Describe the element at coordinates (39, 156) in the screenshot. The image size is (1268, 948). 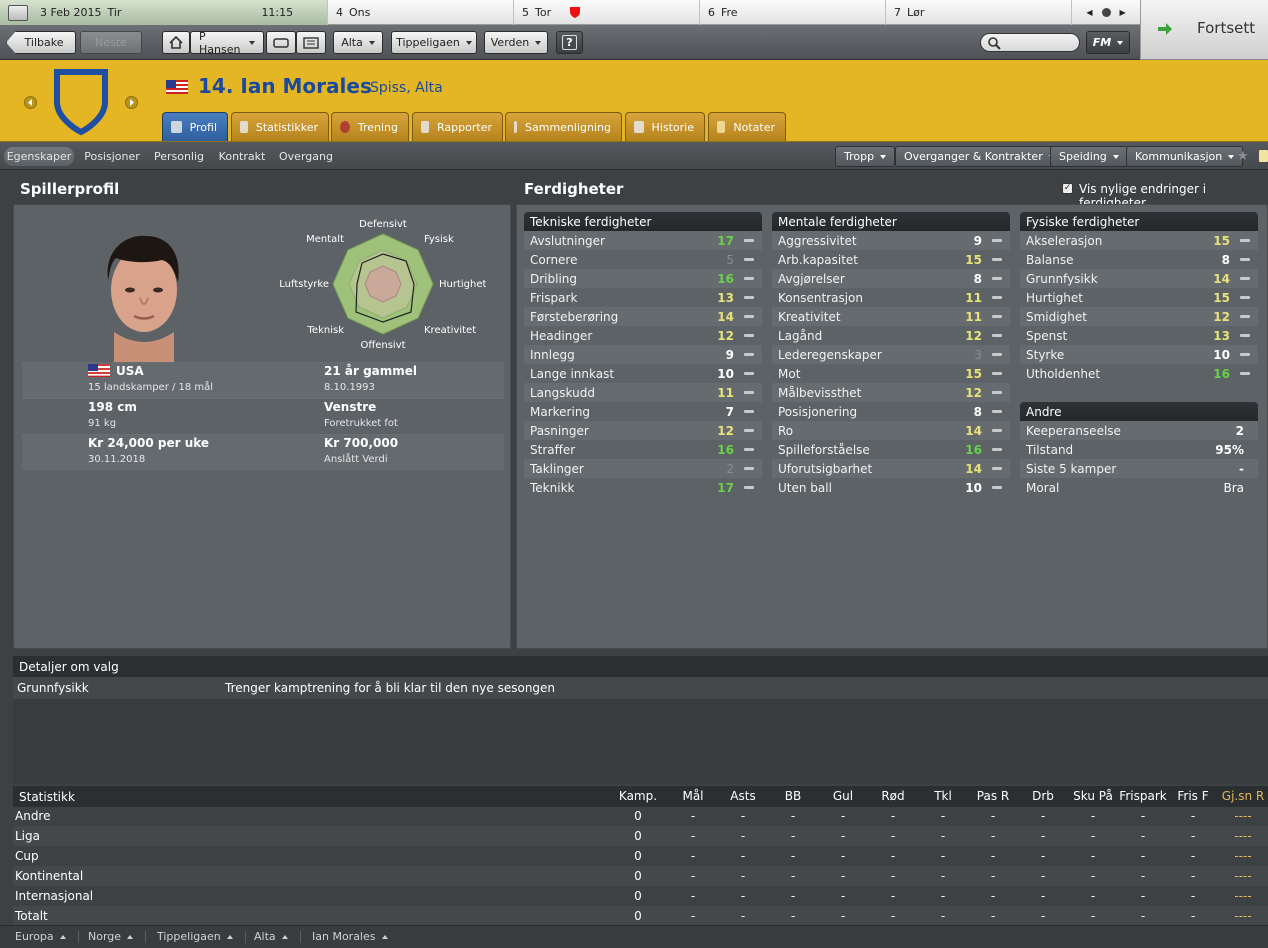
I see `subtab-egenskaper: Egenskaper` at that location.